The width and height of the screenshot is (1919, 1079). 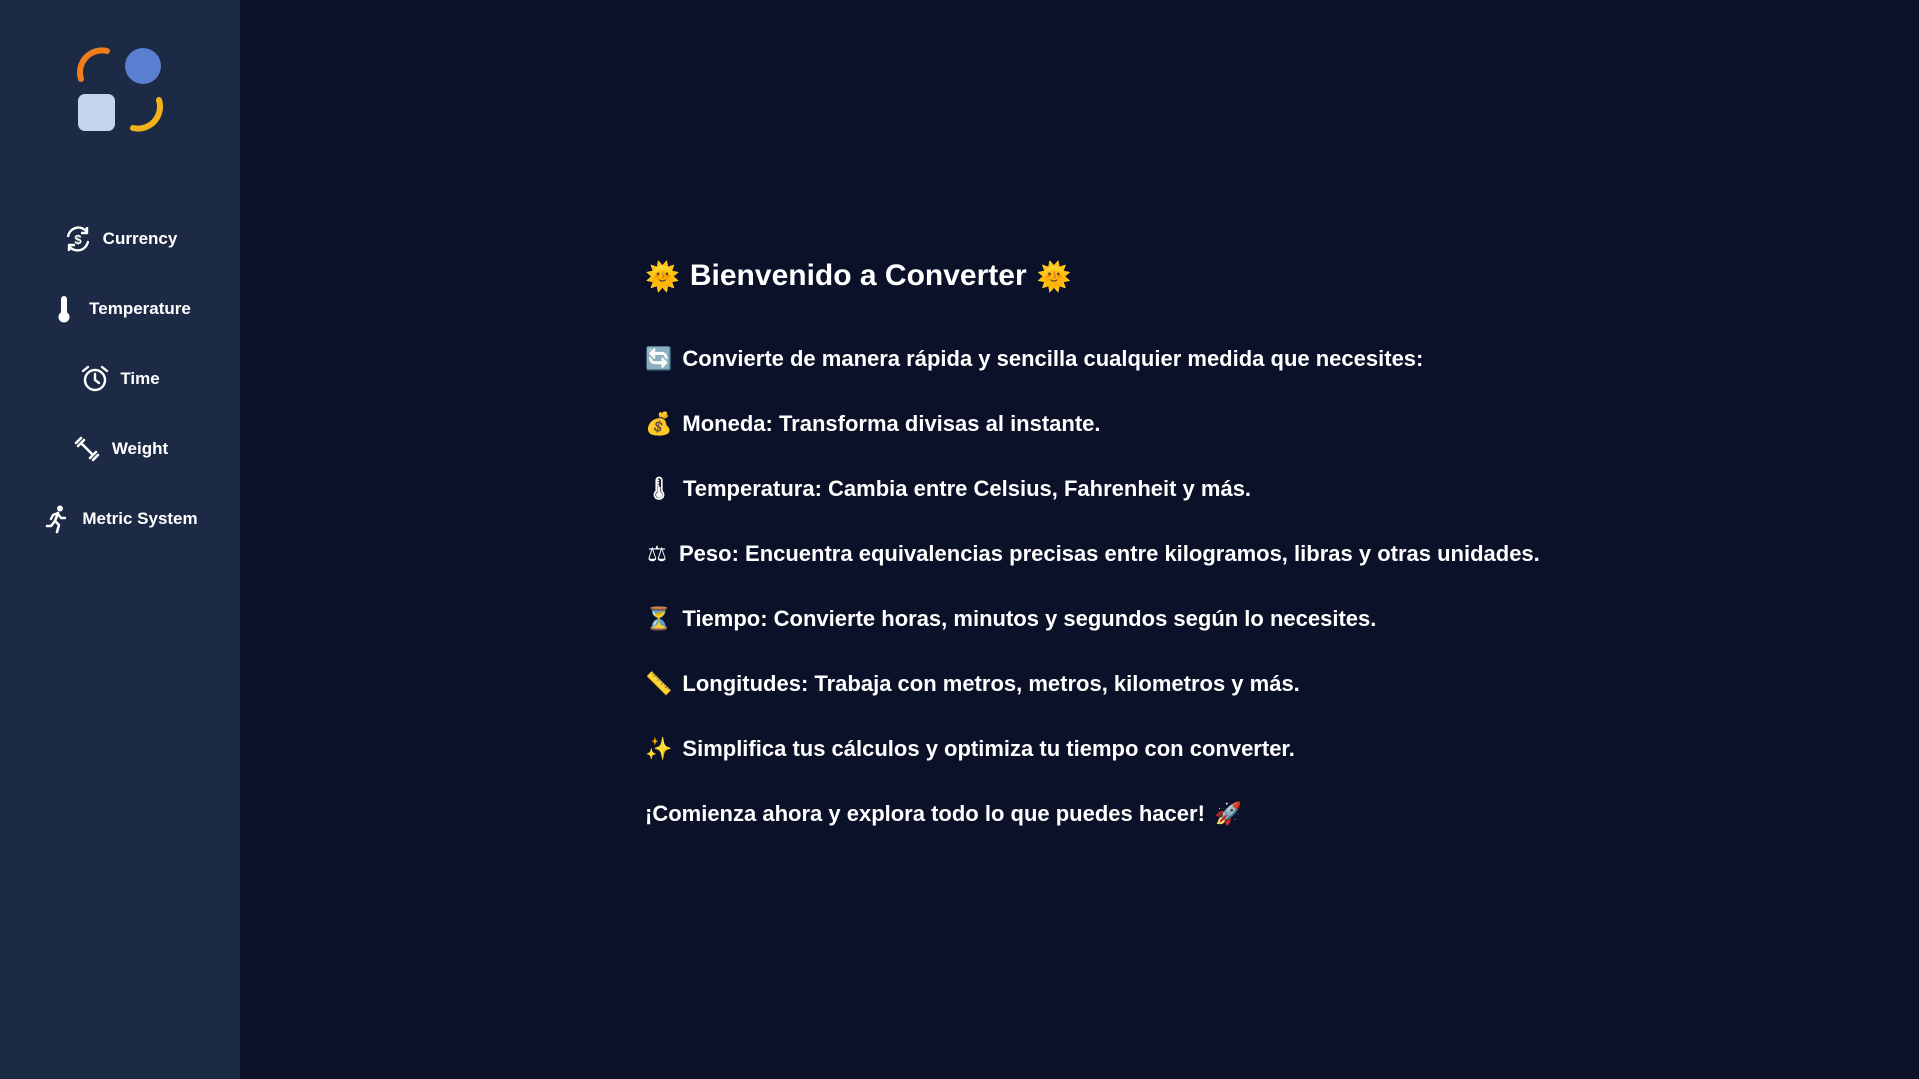 I want to click on money-bag-icon: 💰, so click(x=659, y=423).